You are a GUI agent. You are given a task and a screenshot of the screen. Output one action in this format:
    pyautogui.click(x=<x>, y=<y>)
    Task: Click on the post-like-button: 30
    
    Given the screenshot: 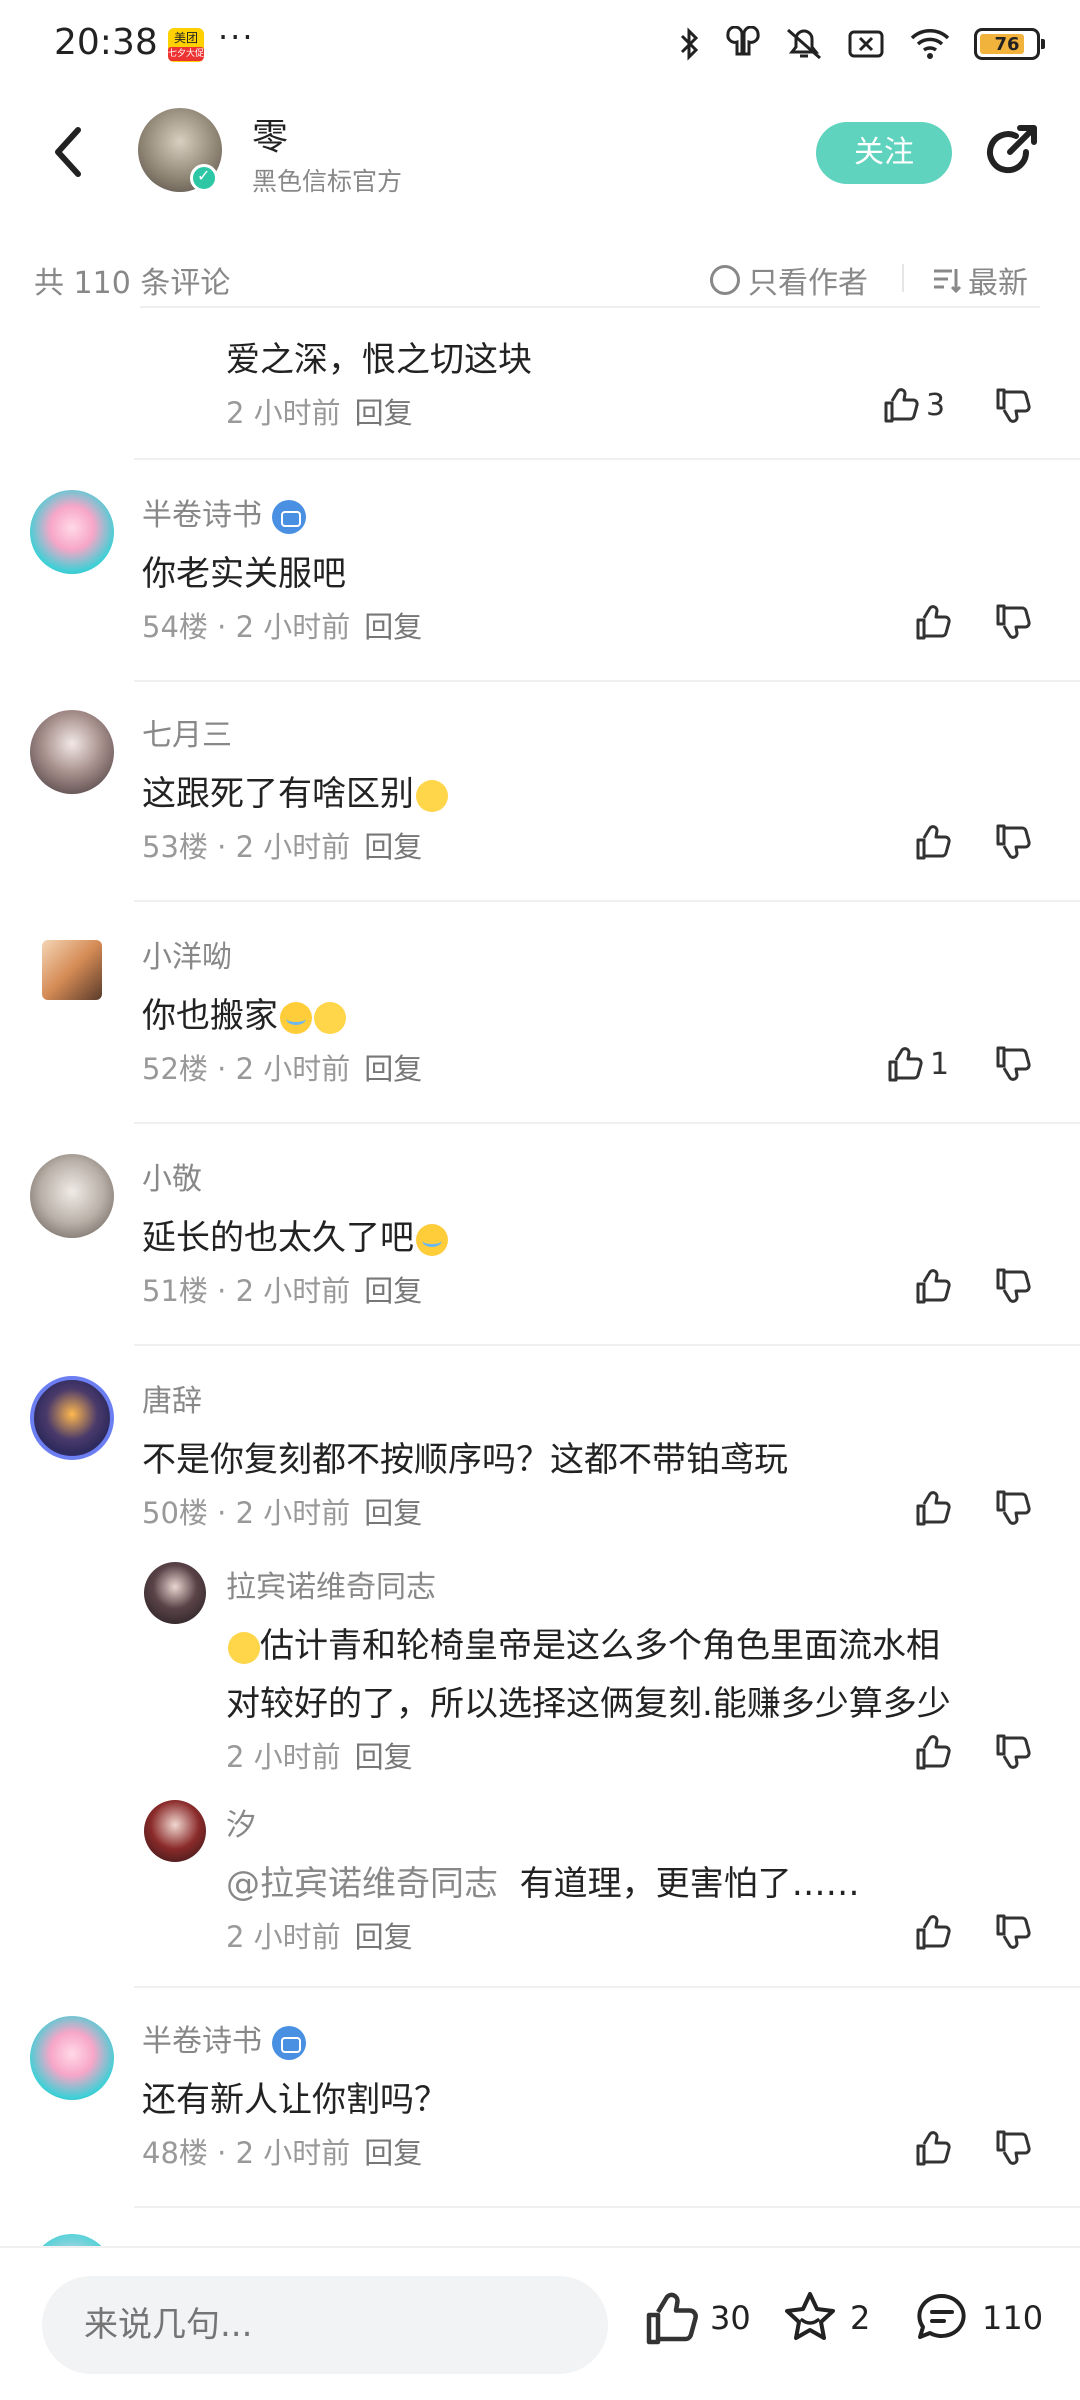 What is the action you would take?
    pyautogui.click(x=695, y=2318)
    